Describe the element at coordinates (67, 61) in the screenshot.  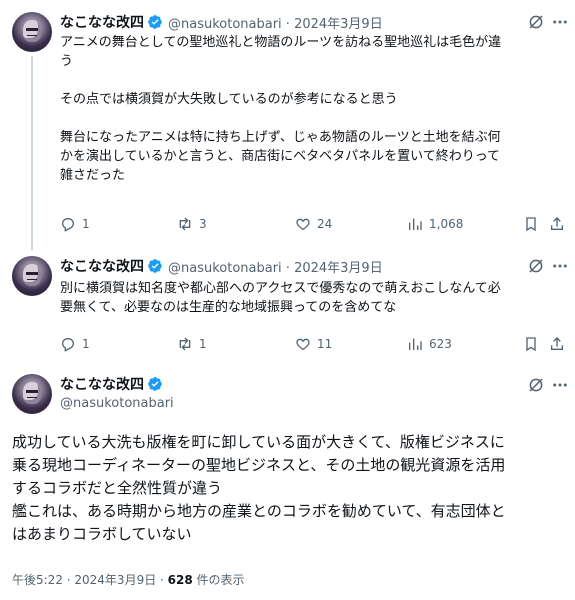
I see `text-line: う` at that location.